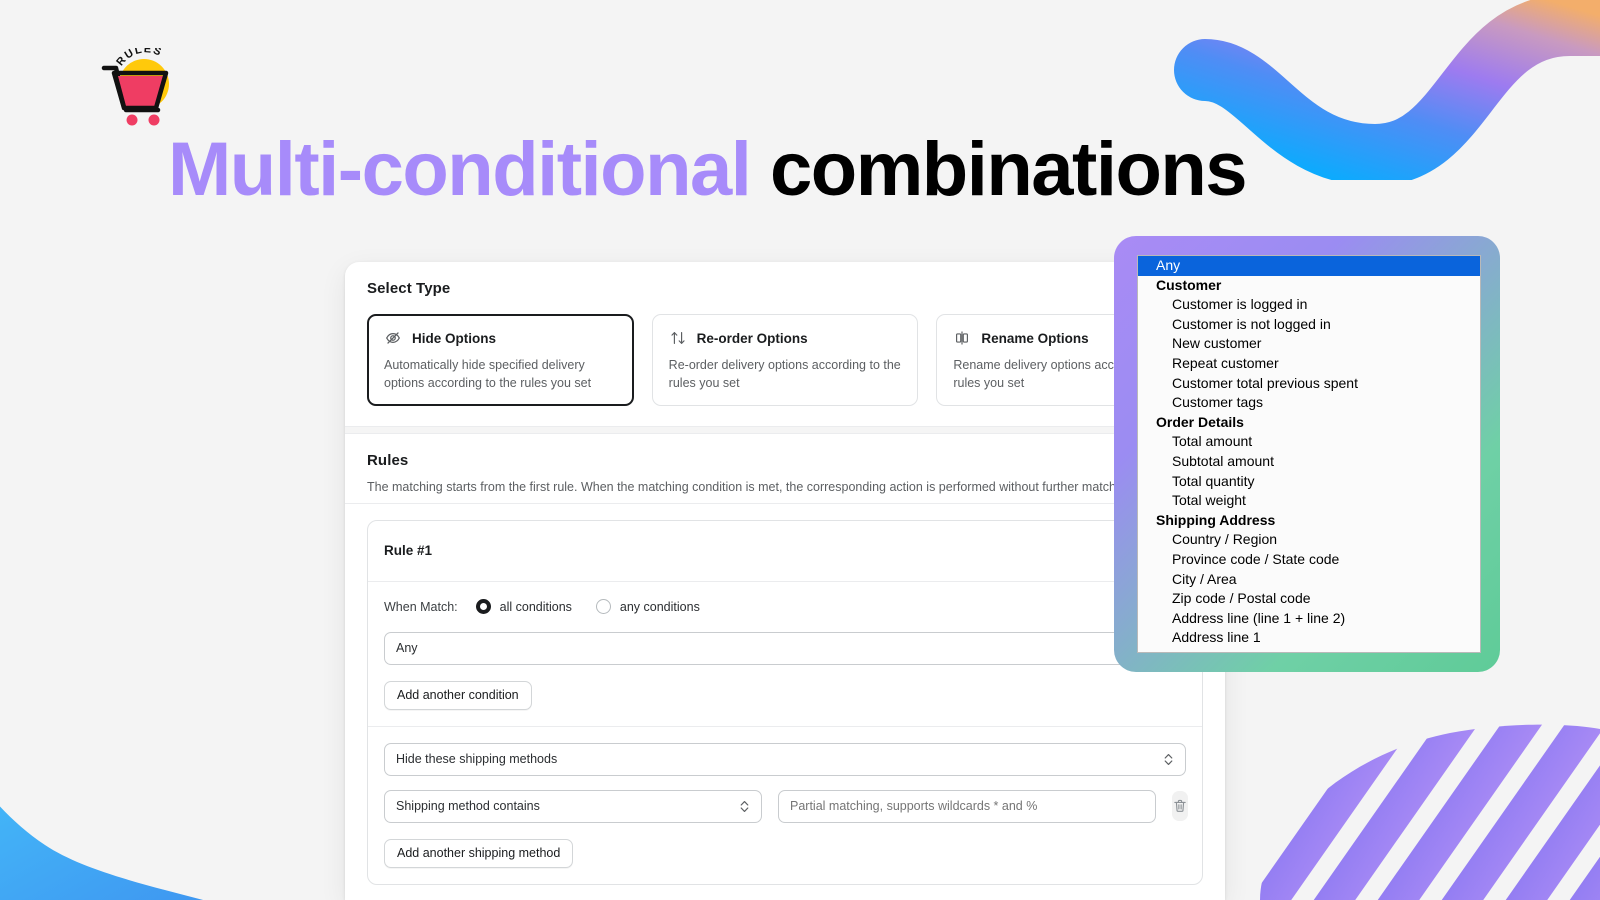  What do you see at coordinates (678, 338) in the screenshot?
I see `sort-arrows-icon` at bounding box center [678, 338].